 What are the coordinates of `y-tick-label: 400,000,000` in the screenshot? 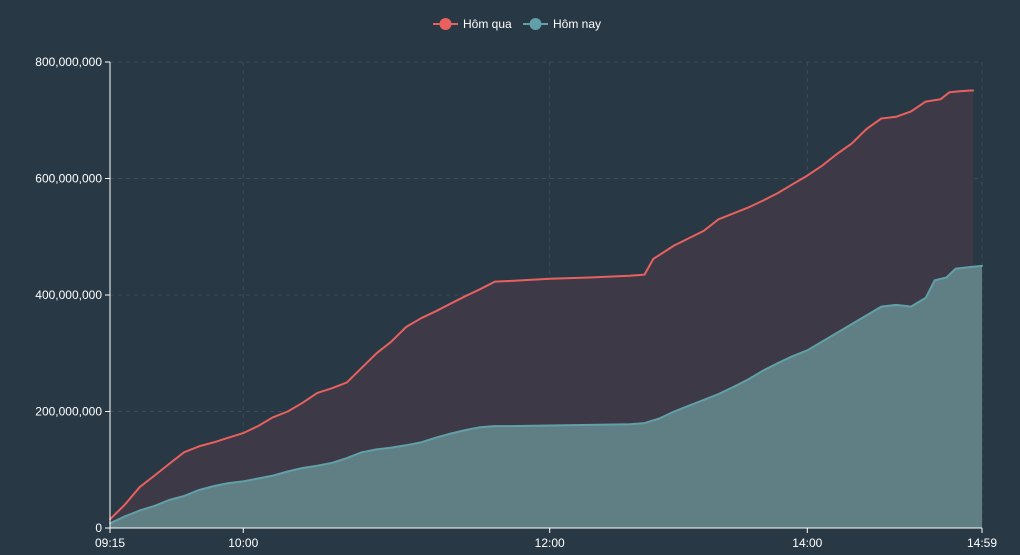 It's located at (68, 295).